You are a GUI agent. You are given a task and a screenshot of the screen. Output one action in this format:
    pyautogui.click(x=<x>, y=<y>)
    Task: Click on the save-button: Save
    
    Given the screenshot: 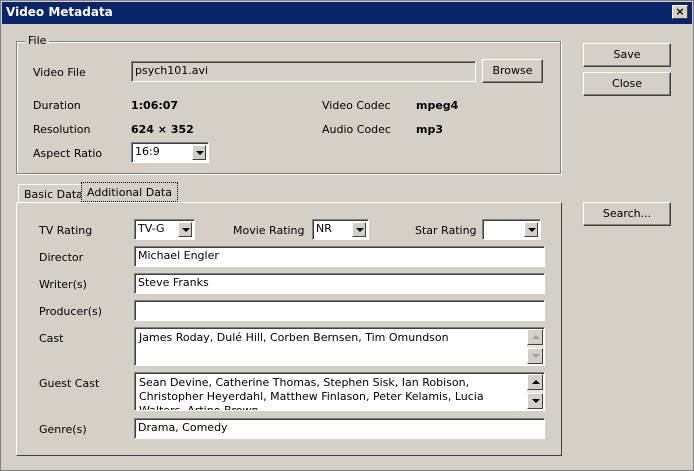 What is the action you would take?
    pyautogui.click(x=627, y=55)
    